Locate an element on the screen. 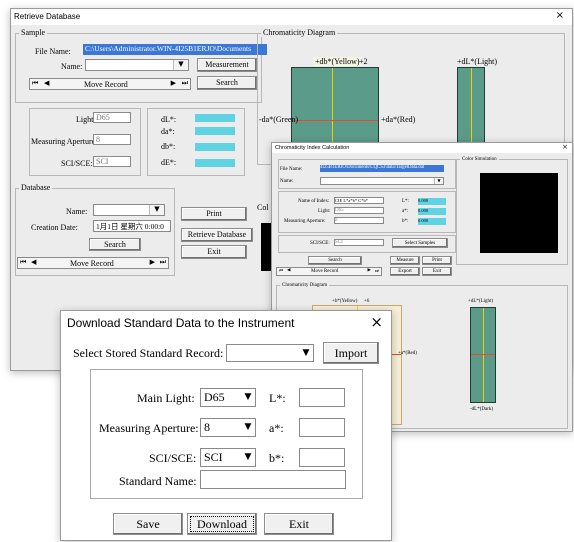 The width and height of the screenshot is (574, 542). db-label: db*: is located at coordinates (168, 146).